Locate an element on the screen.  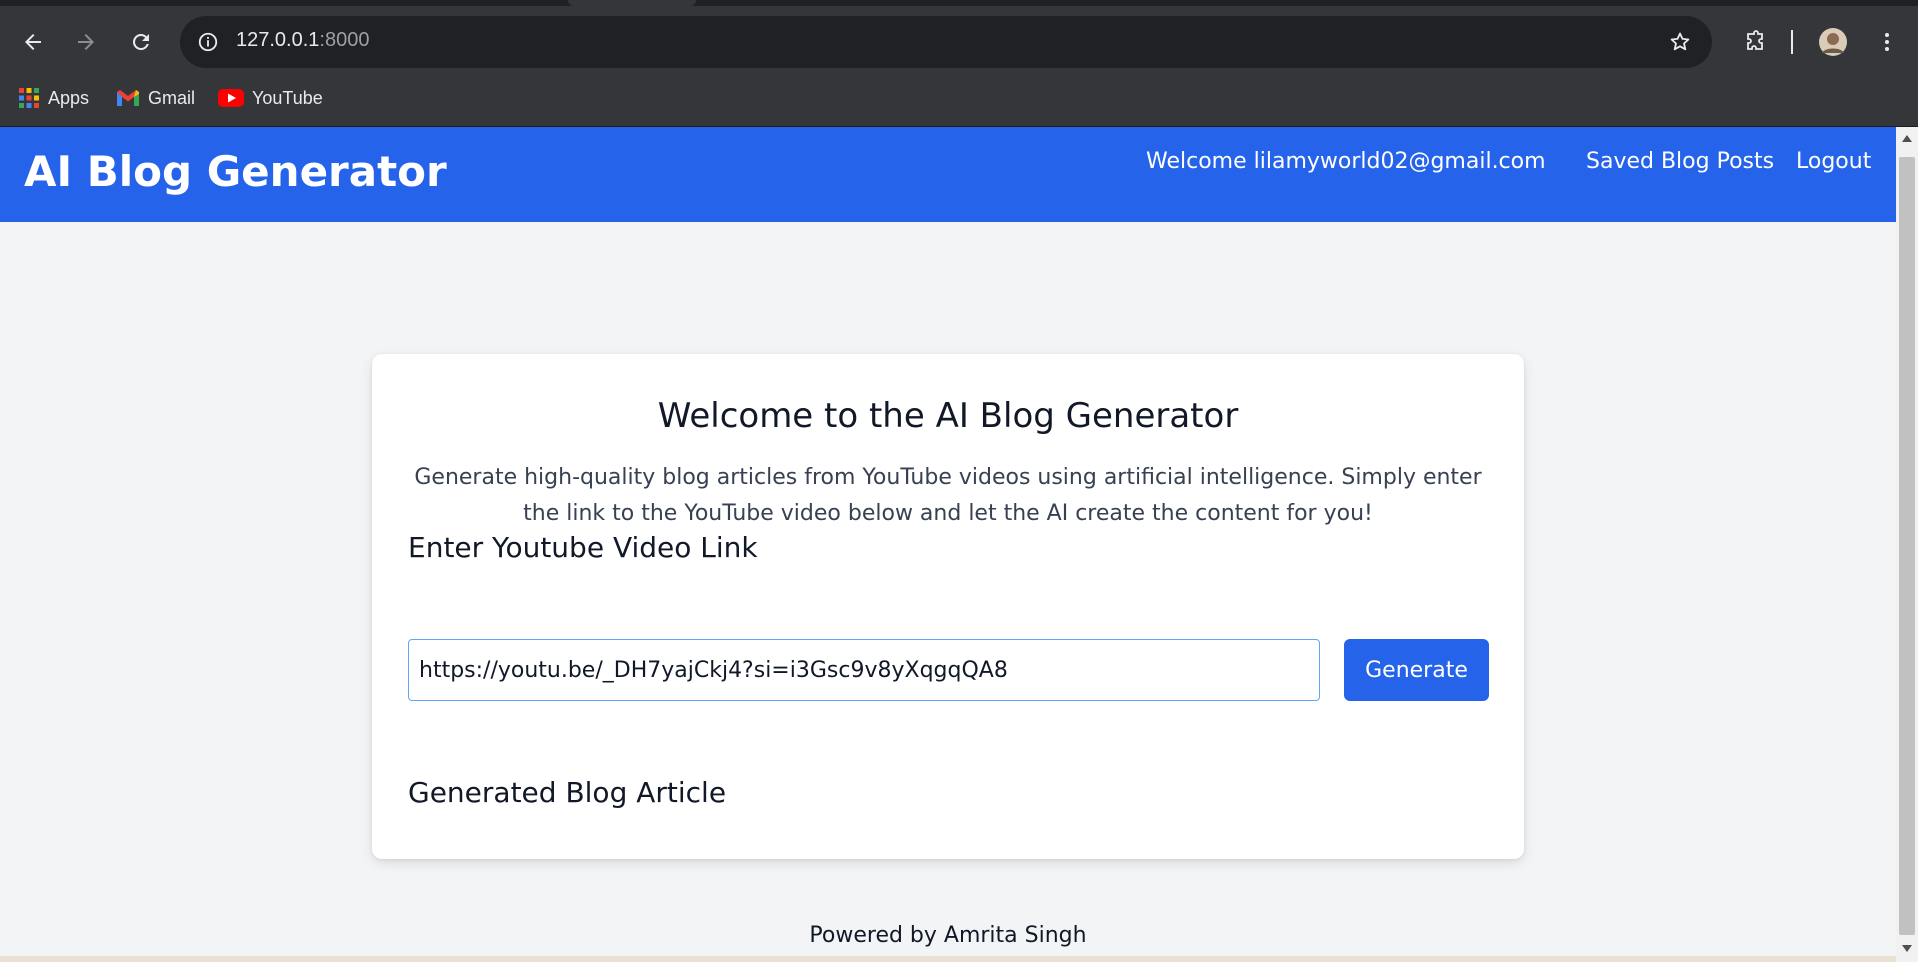
scrollbar-thumb is located at coordinates (1907, 546).